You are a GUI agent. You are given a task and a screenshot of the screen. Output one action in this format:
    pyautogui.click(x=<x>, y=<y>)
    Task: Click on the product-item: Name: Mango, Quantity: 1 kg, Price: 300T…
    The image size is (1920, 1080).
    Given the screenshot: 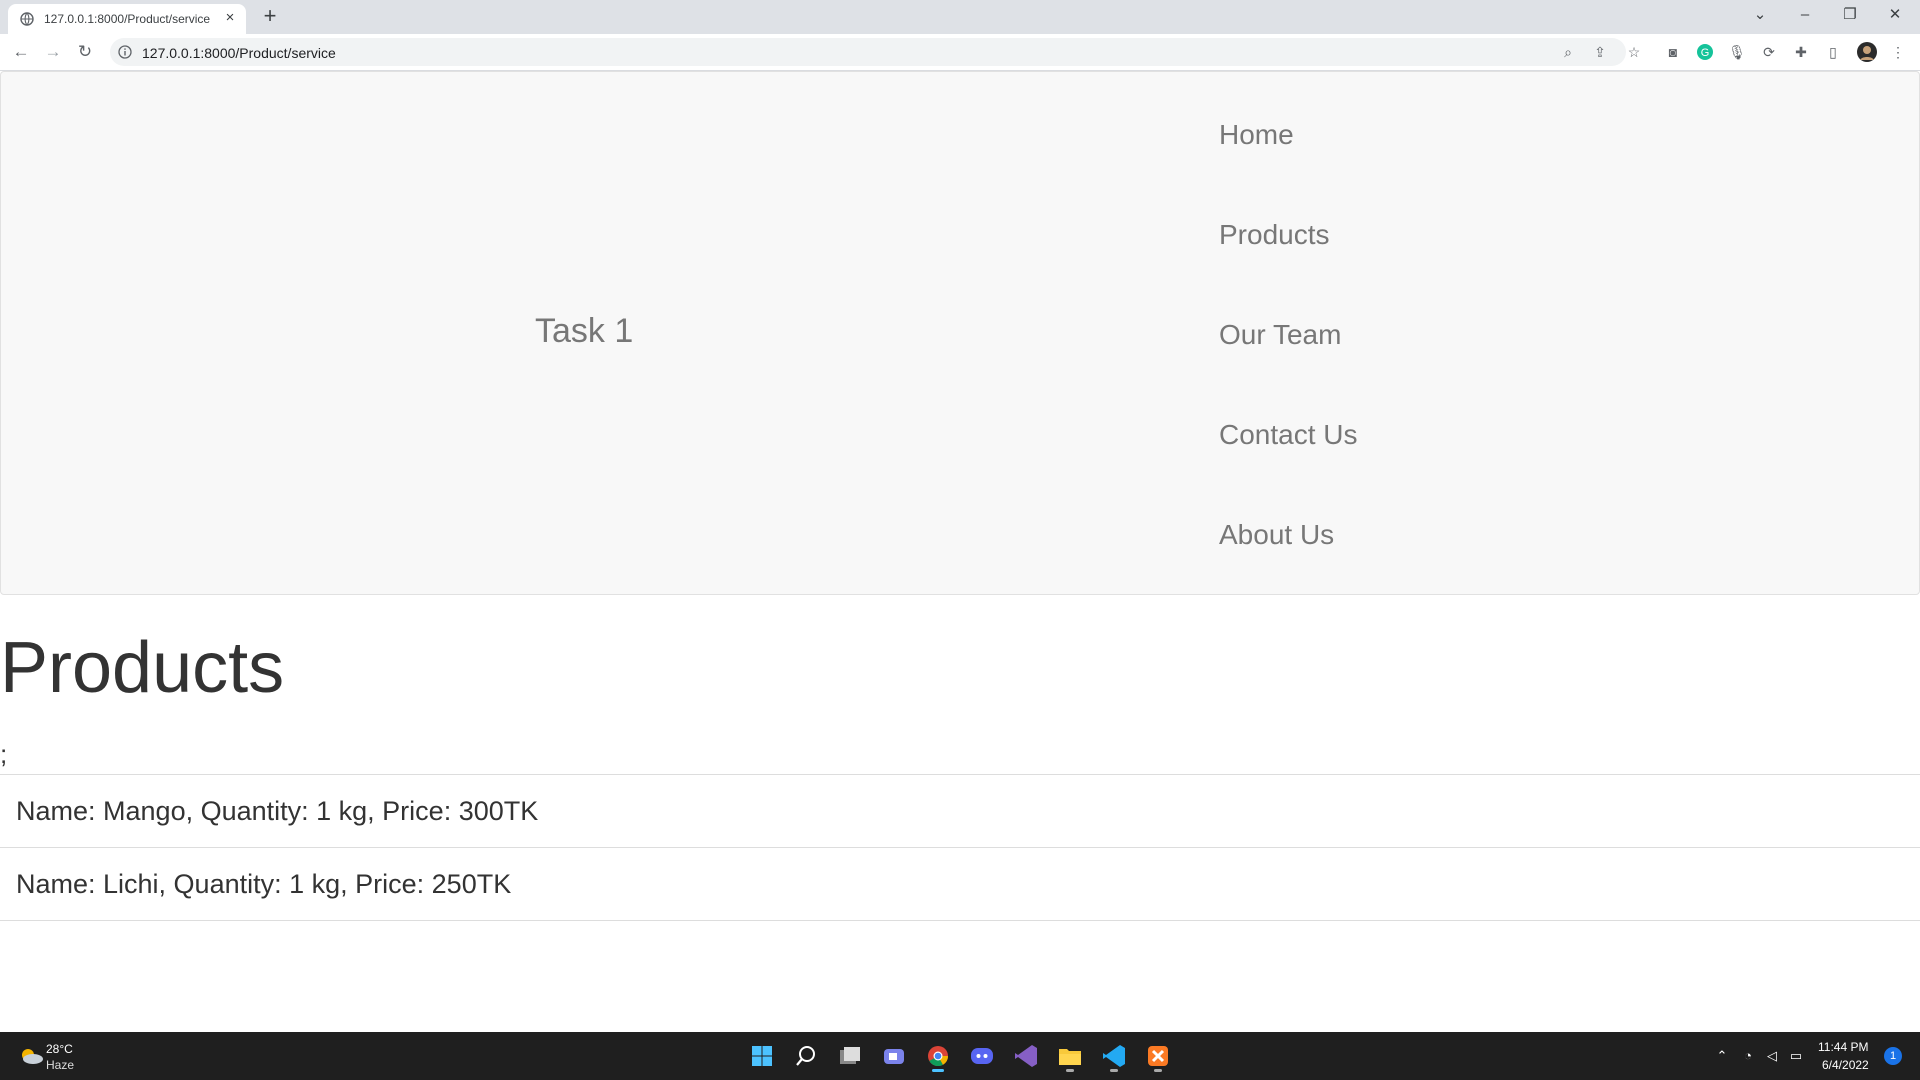 What is the action you would take?
    pyautogui.click(x=960, y=810)
    